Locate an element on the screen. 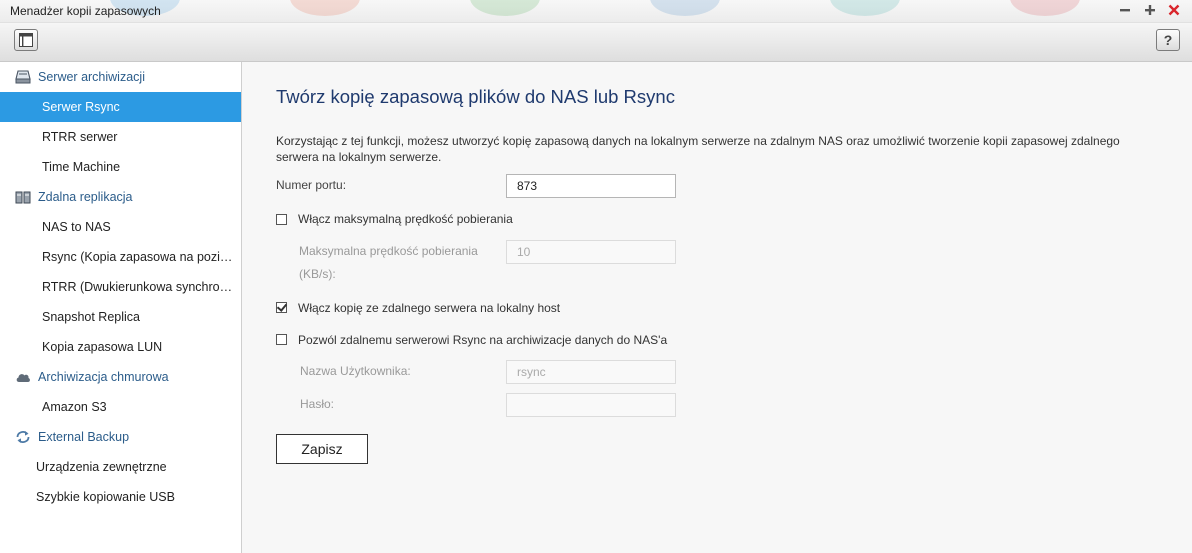 The image size is (1192, 553). maximize-icon is located at coordinates (1150, 11).